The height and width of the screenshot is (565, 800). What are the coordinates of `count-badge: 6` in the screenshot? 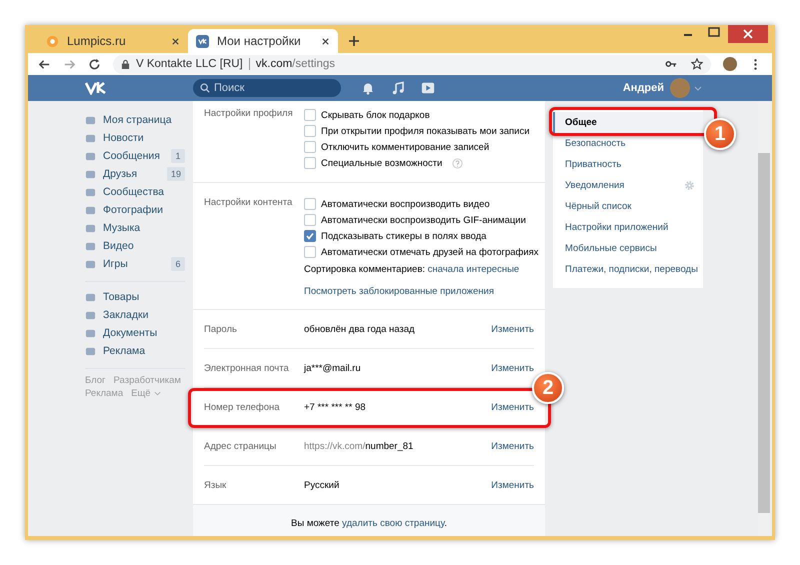 It's located at (178, 264).